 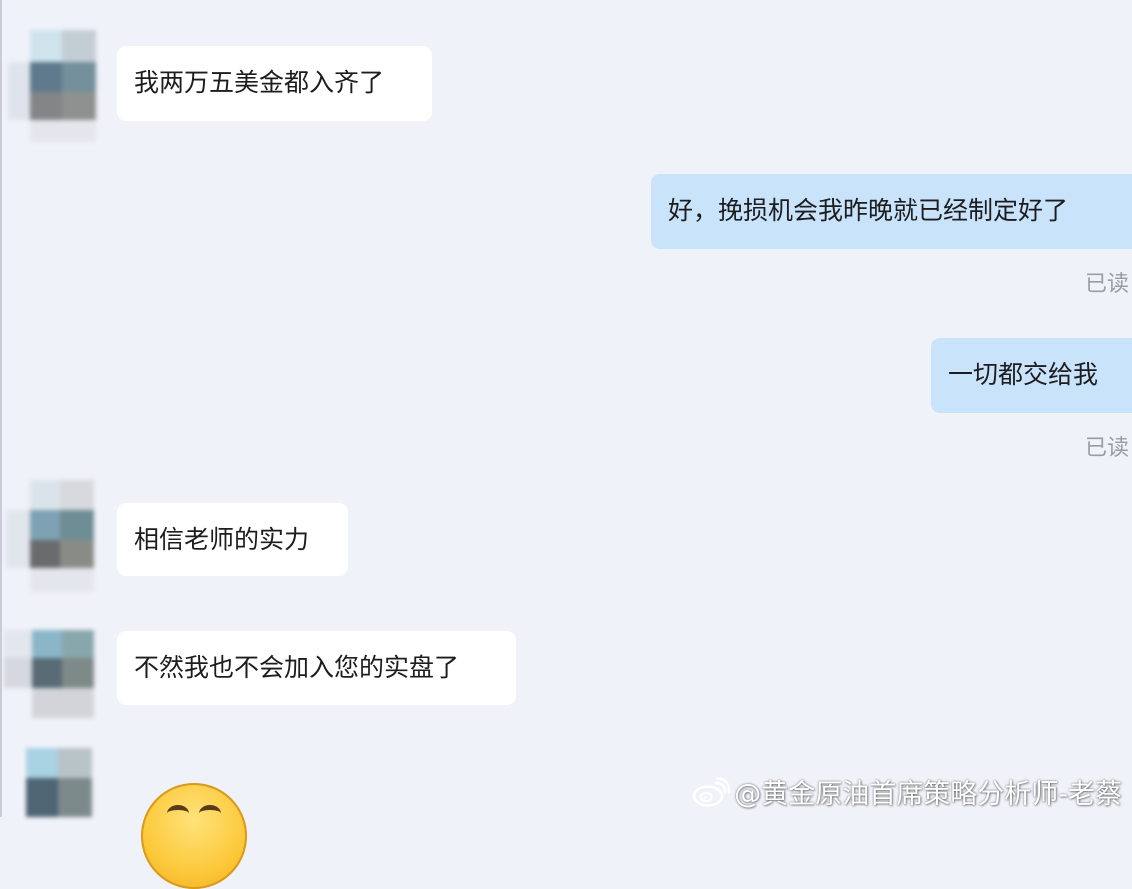 What do you see at coordinates (868, 210) in the screenshot?
I see `message-text: 好，挽损机会我昨晚就已经制定好了` at bounding box center [868, 210].